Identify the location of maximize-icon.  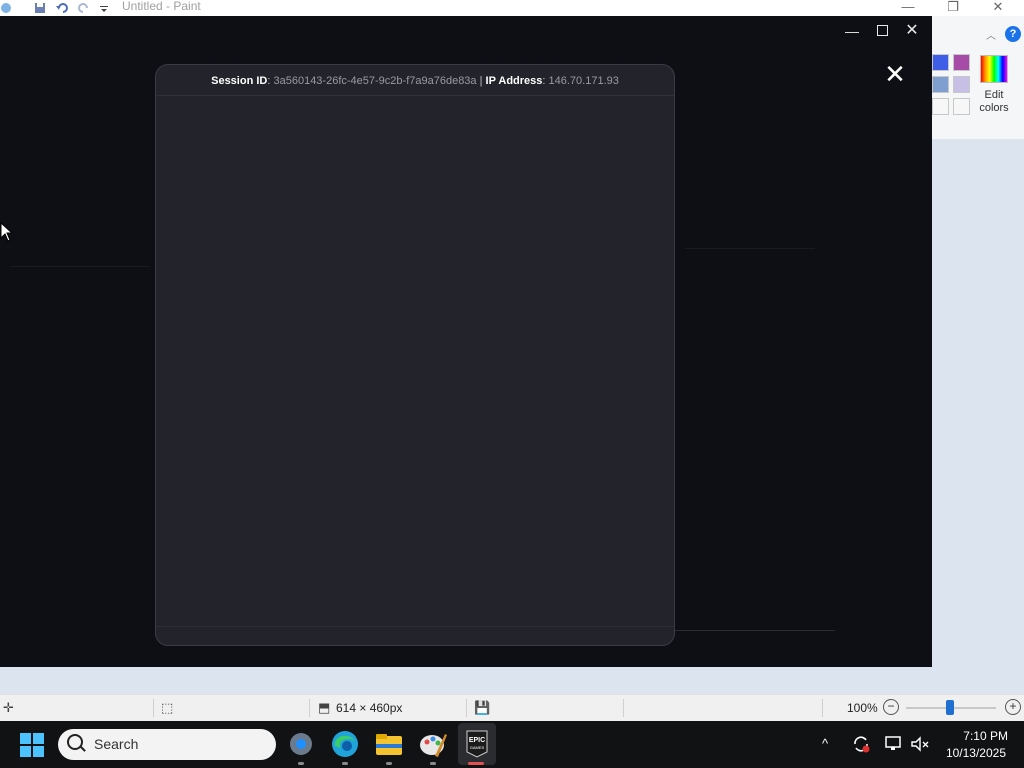
(882, 30).